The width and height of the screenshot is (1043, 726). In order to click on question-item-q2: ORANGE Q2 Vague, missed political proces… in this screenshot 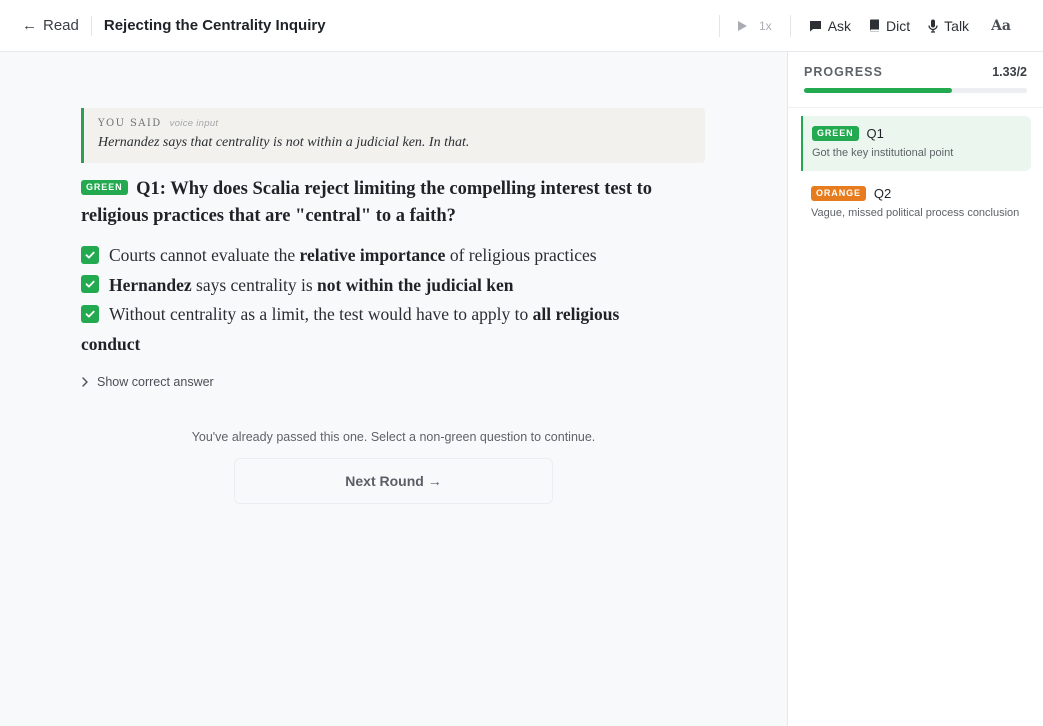, I will do `click(916, 197)`.